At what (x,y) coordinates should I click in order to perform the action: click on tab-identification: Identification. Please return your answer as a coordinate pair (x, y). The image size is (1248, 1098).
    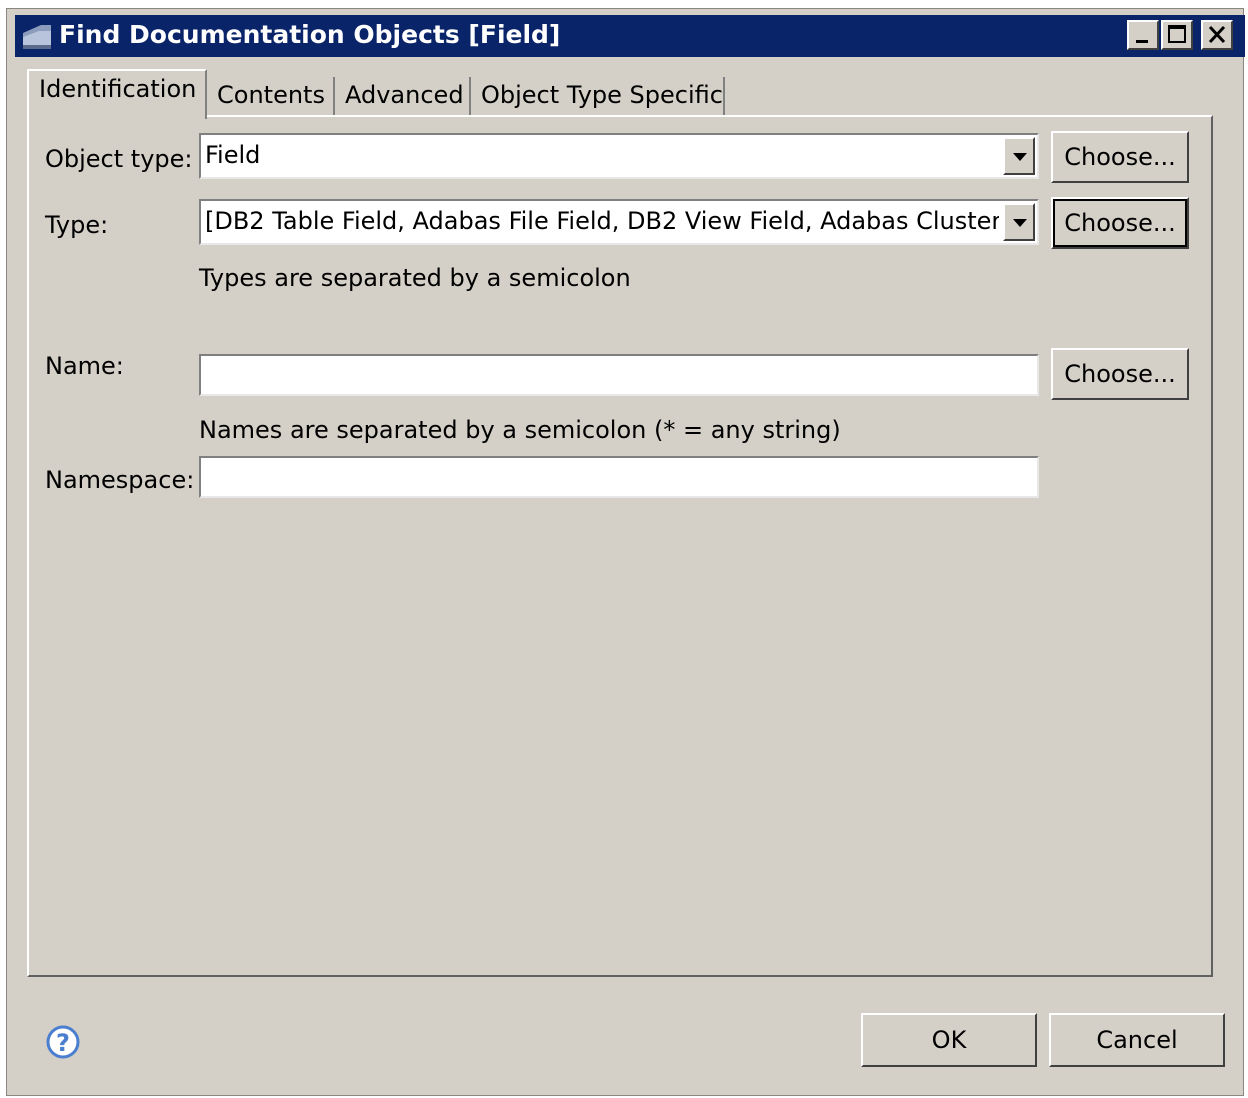
    Looking at the image, I should click on (117, 94).